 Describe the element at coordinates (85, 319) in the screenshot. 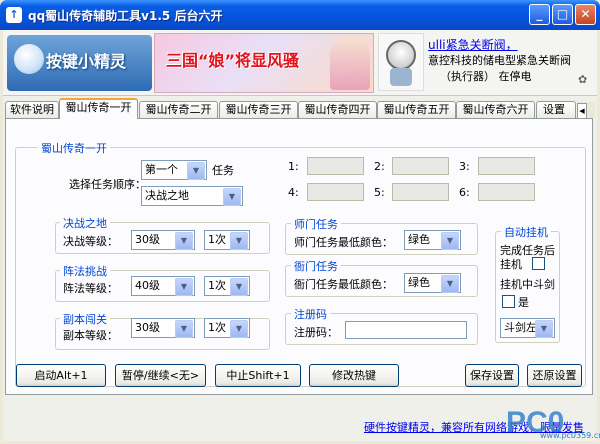

I see `fuben-group-title: 副本闯关` at that location.